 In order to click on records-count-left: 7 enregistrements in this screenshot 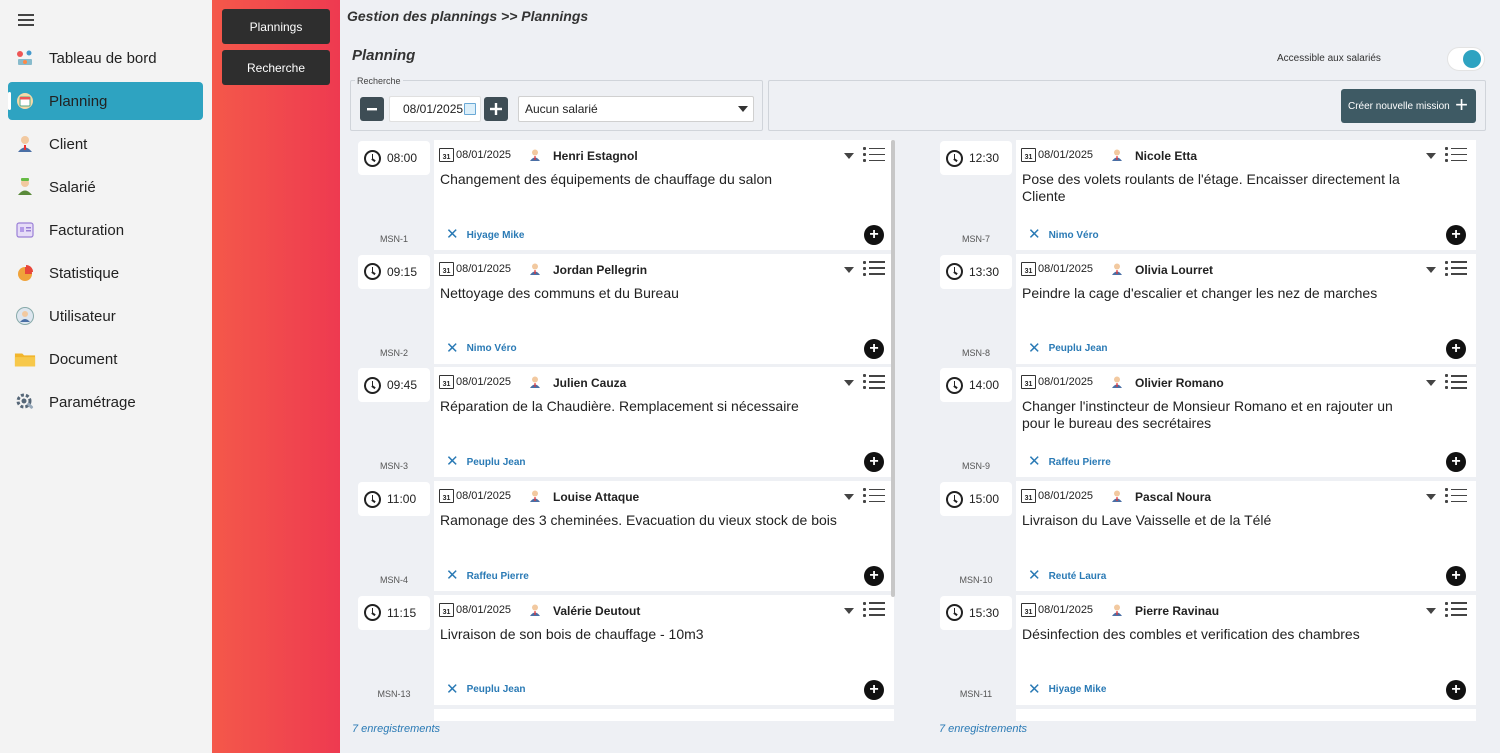, I will do `click(396, 729)`.